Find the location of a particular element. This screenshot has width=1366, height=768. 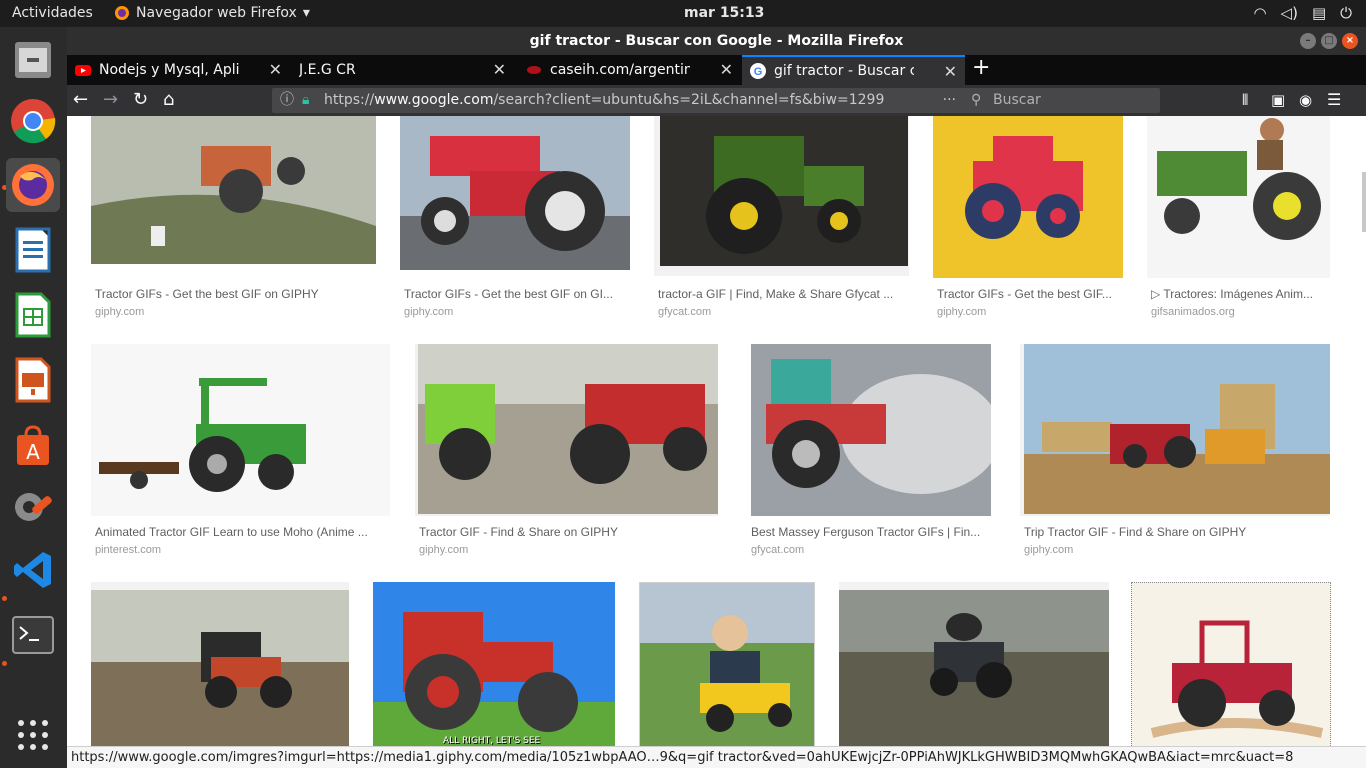

clipboard-icon: ▤ is located at coordinates (1319, 13).